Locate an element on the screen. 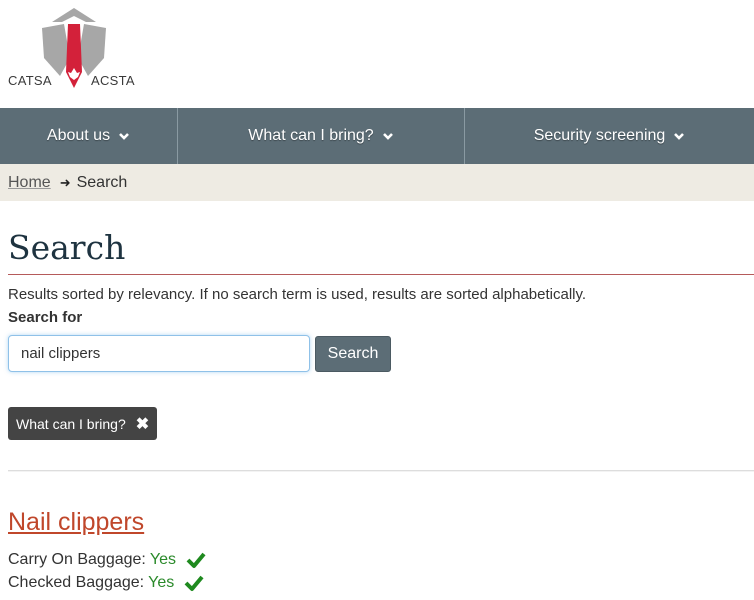 The image size is (754, 600). result-title-link: Nail clippers is located at coordinates (76, 522).